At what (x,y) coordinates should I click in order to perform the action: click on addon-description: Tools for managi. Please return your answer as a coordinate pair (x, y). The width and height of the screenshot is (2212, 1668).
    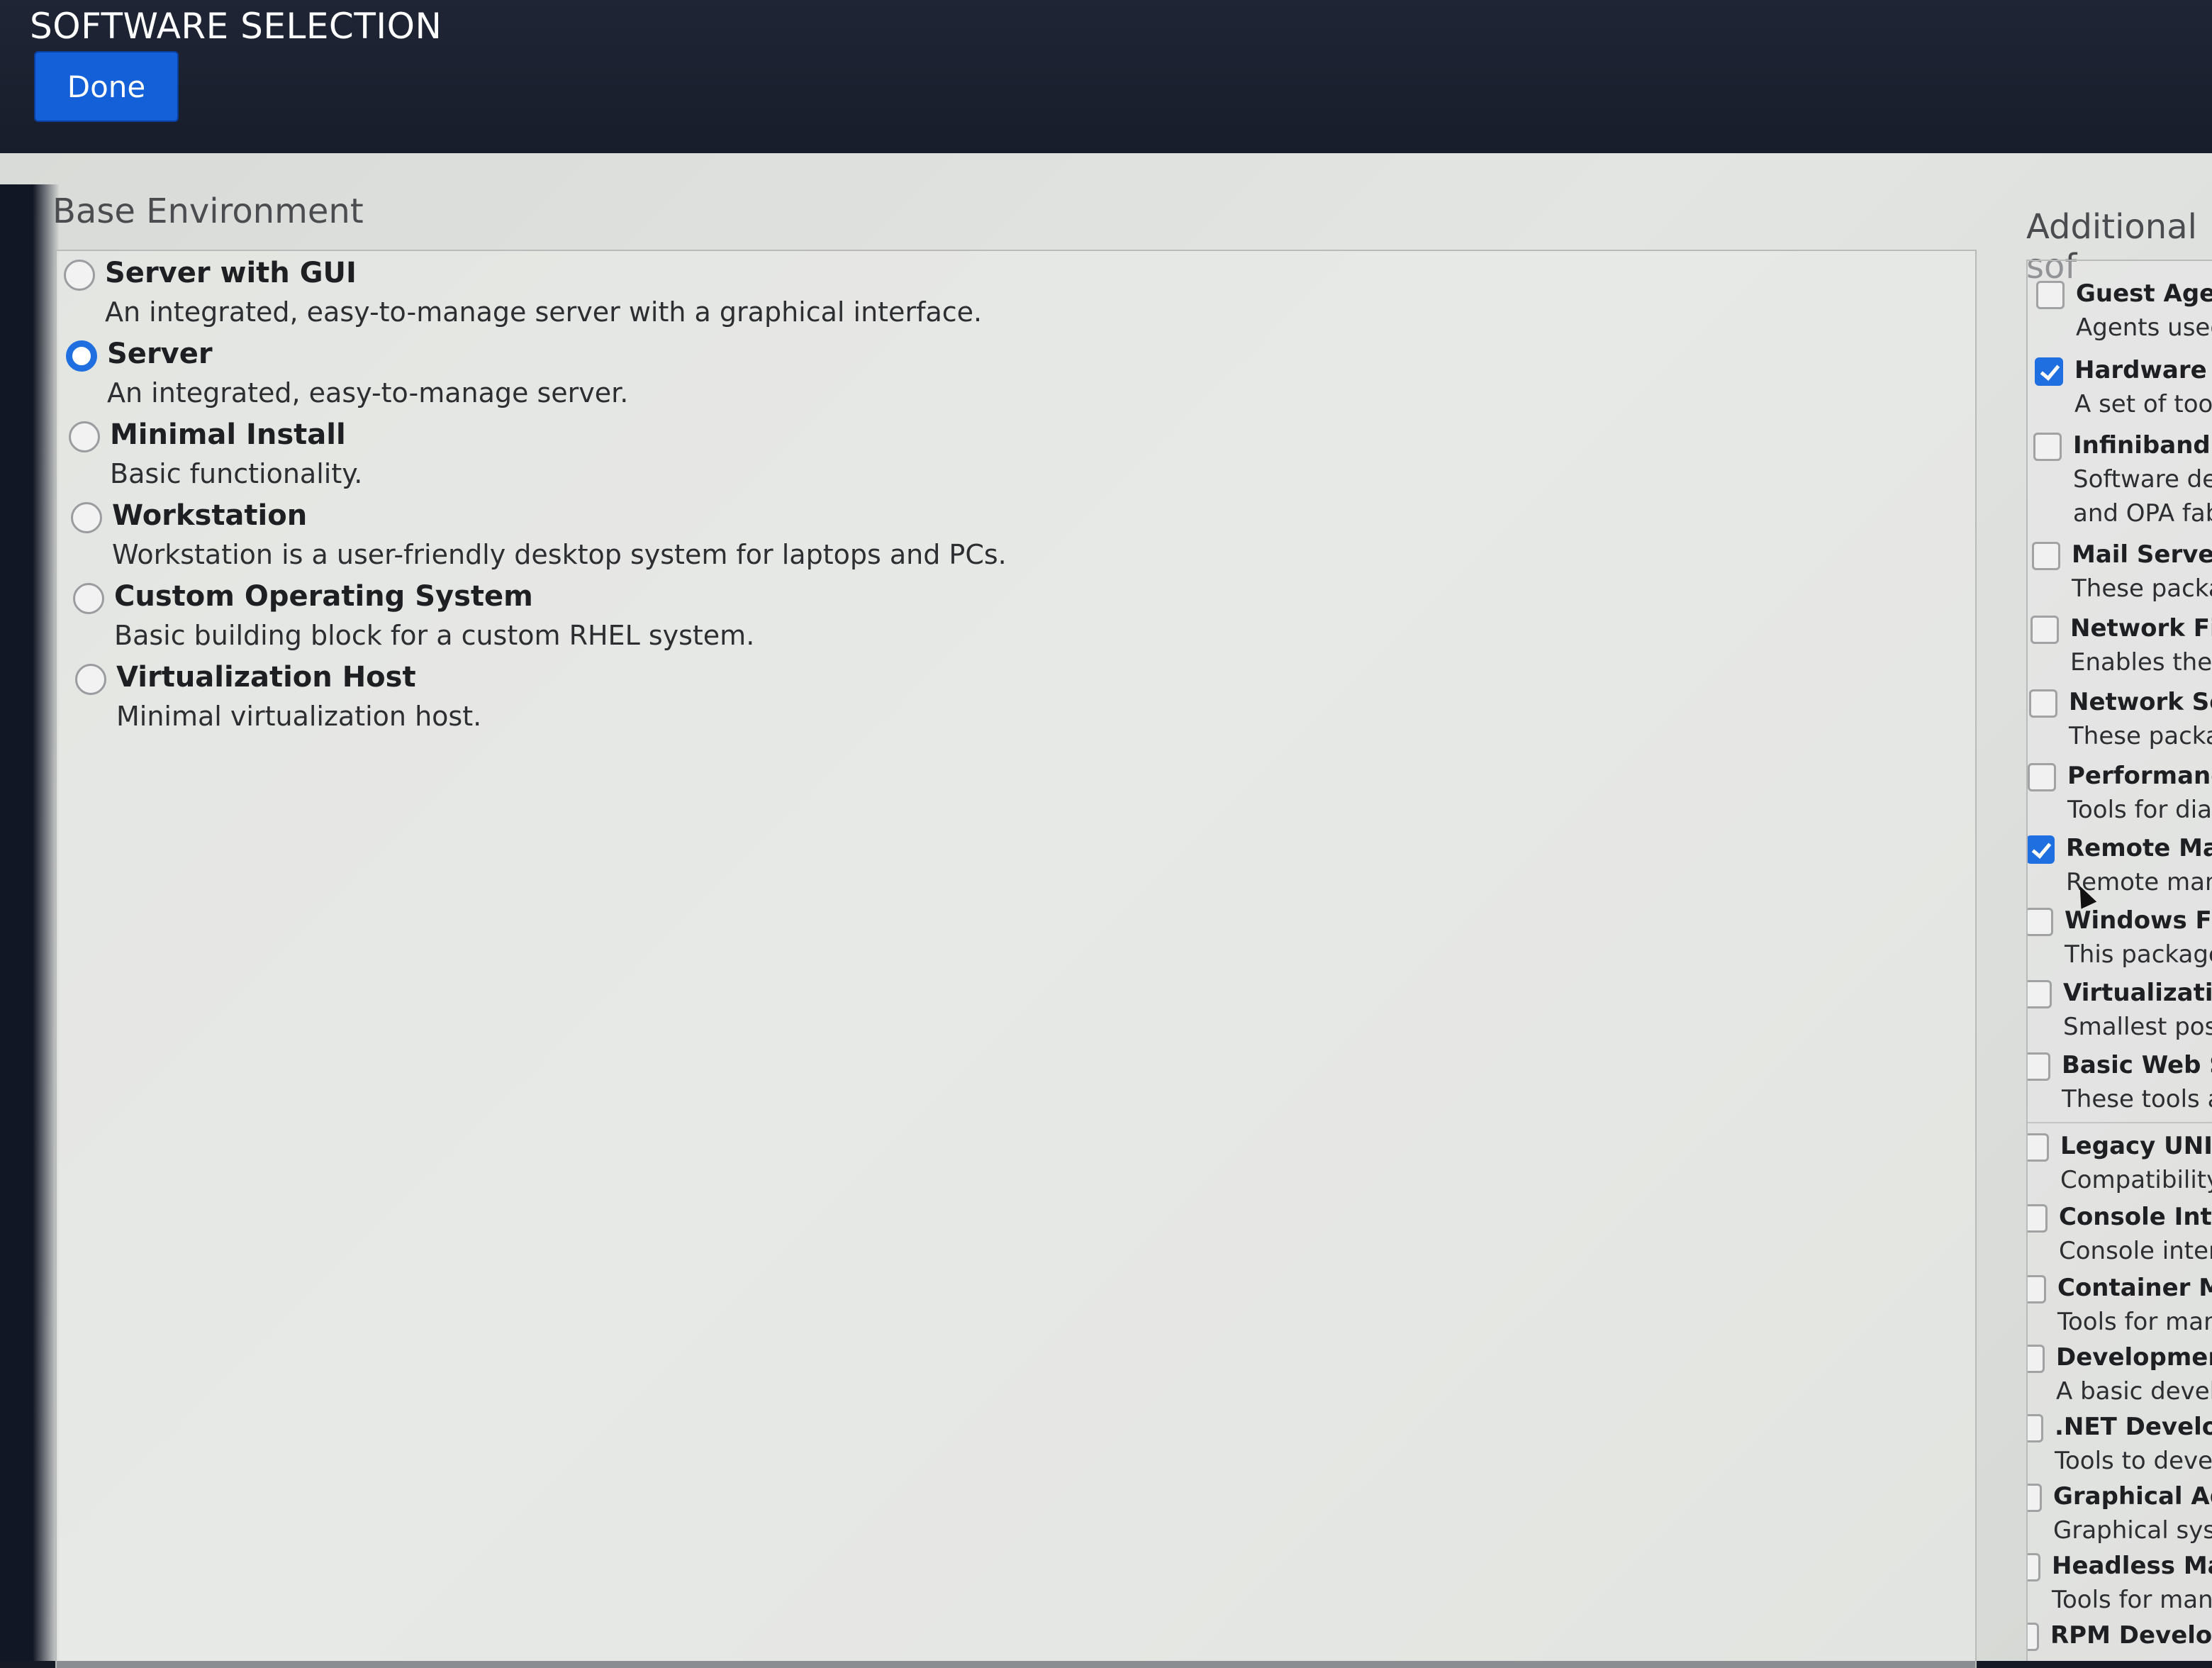
    Looking at the image, I should click on (2134, 1322).